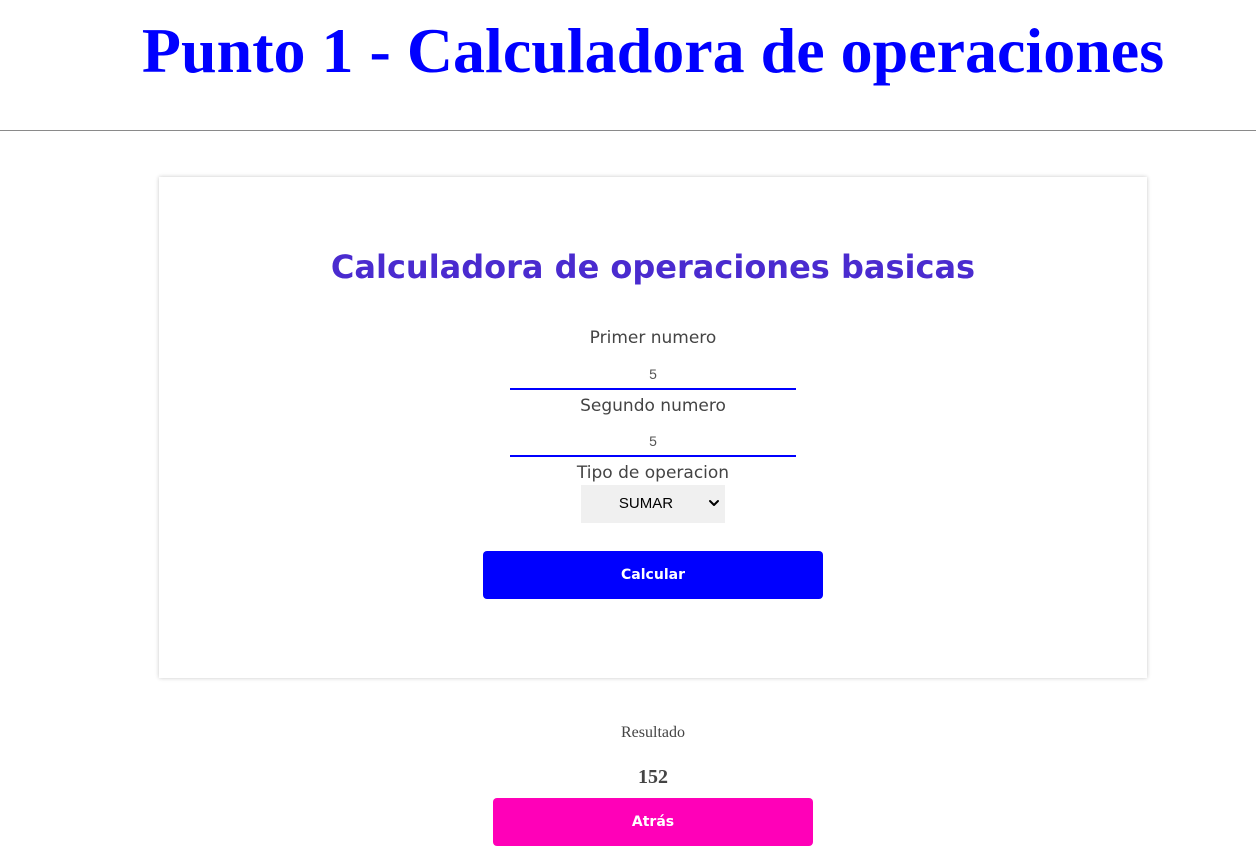 The image size is (1256, 852). Describe the element at coordinates (653, 267) in the screenshot. I see `calculator-title: Calculadora de operaciones basicas` at that location.